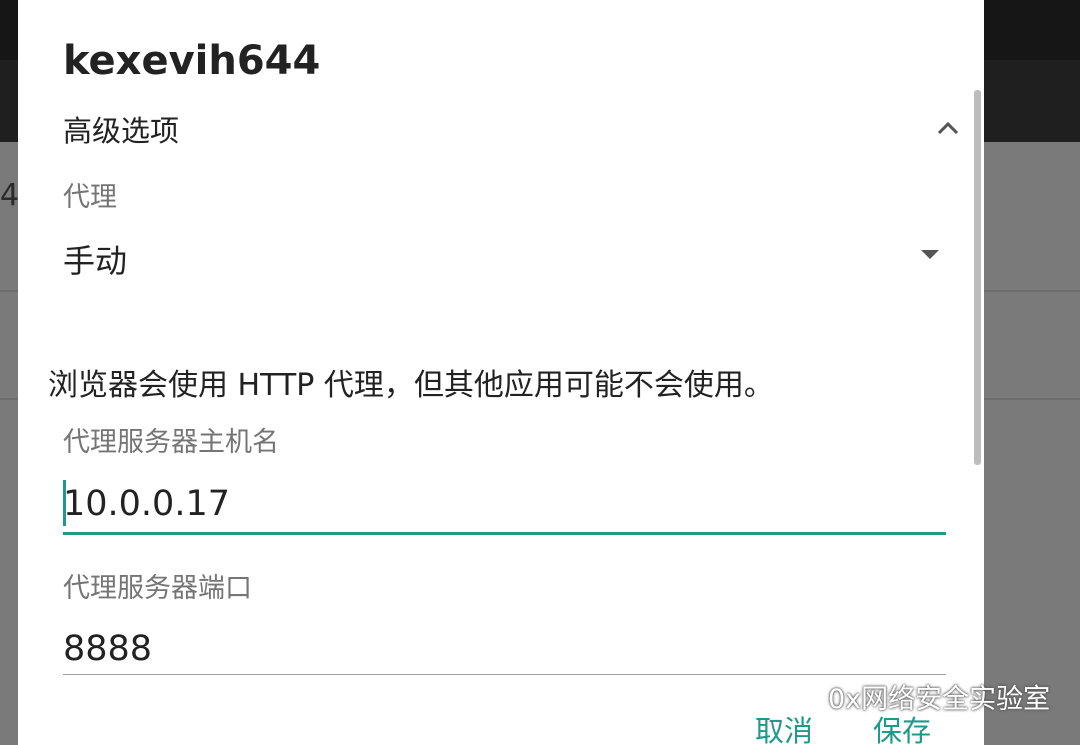 This screenshot has width=1080, height=745. What do you see at coordinates (511, 128) in the screenshot?
I see `advanced-options-toggle: 高级选项` at bounding box center [511, 128].